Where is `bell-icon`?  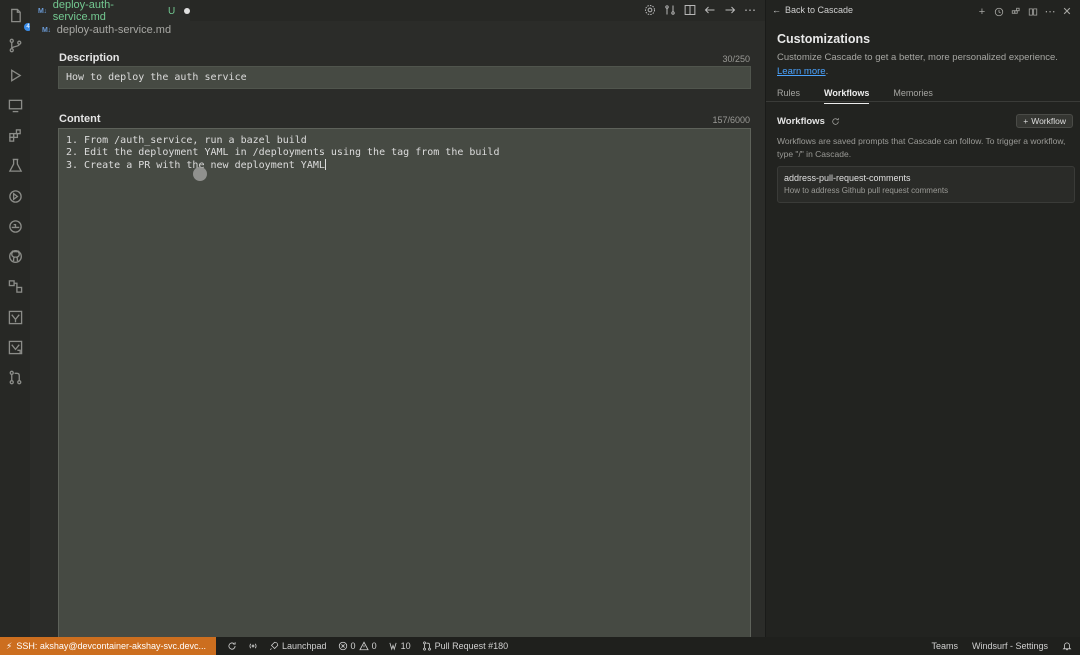
bell-icon is located at coordinates (1067, 646).